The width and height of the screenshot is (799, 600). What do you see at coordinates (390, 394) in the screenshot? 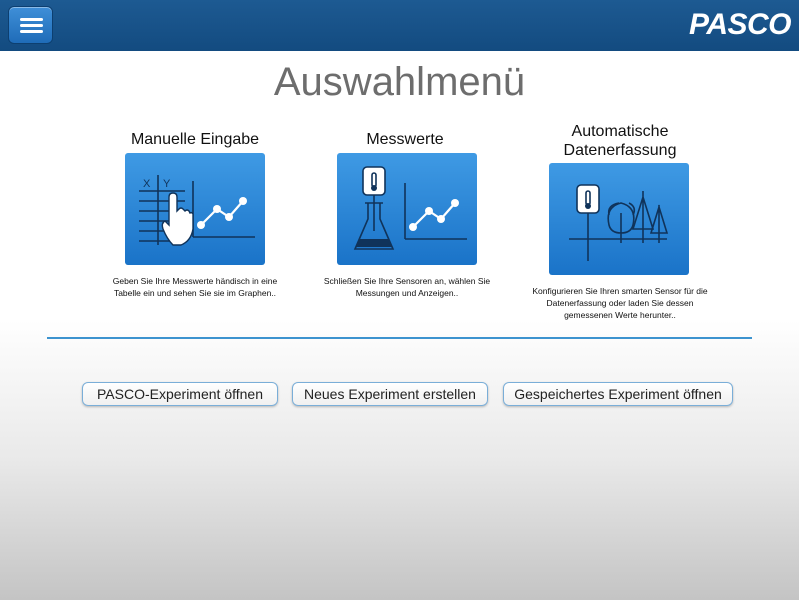
I see `new-experiment-button: Neues Experiment erstellen` at bounding box center [390, 394].